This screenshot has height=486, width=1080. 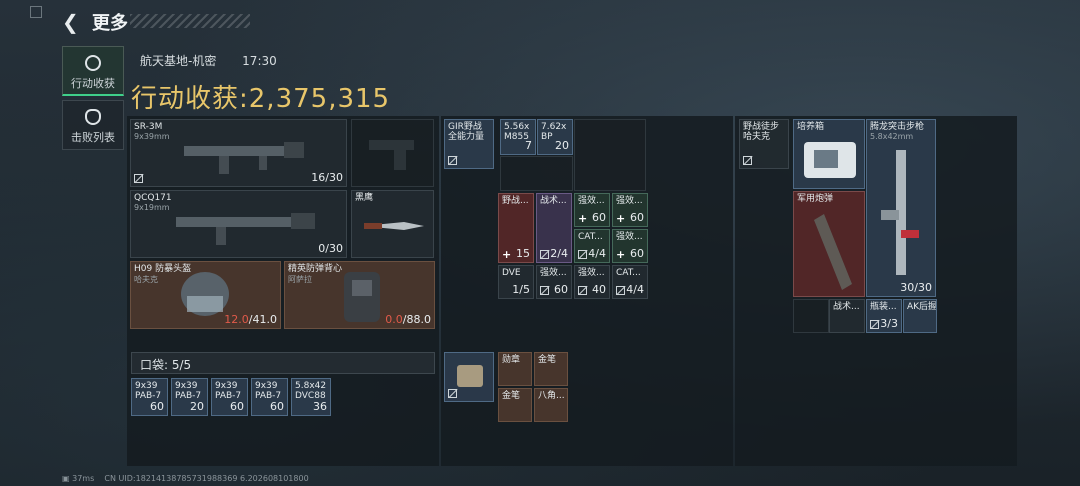 I want to click on durability: 0.0/88.0, so click(x=408, y=319).